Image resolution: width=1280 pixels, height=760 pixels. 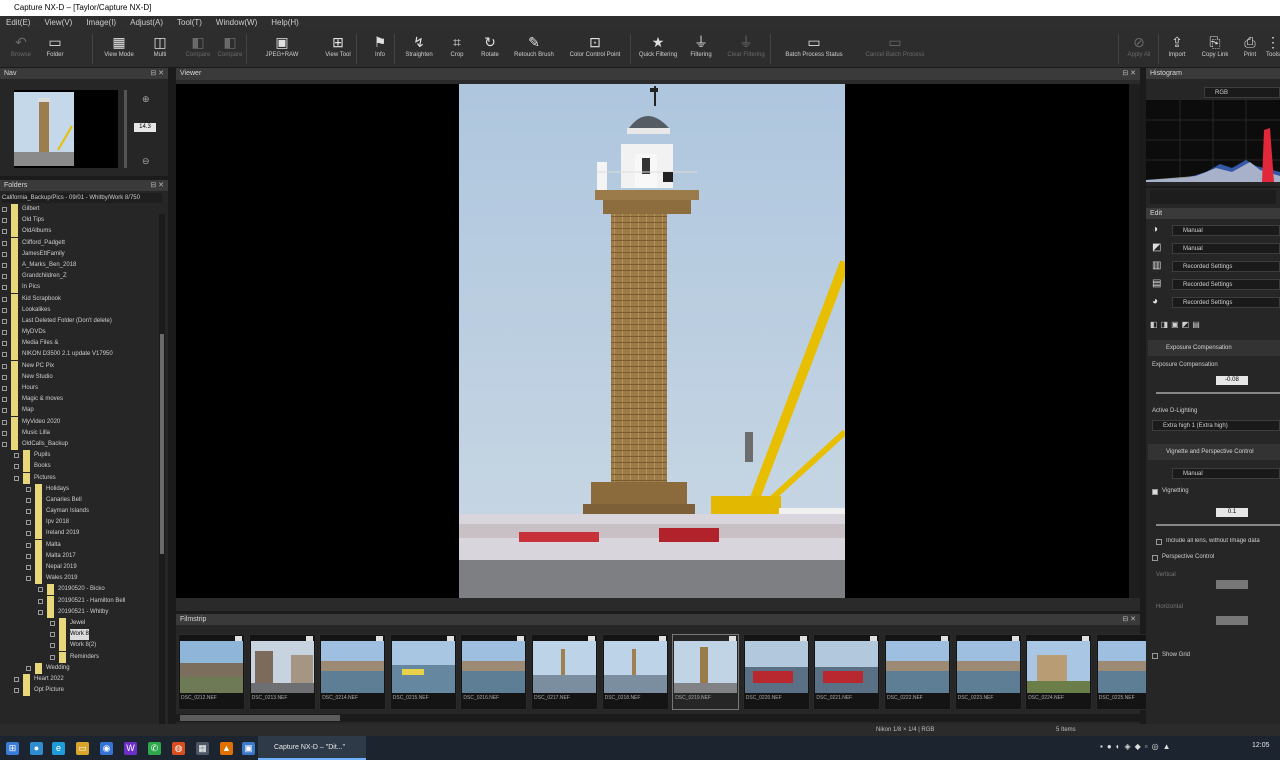 I want to click on folder-tree-item: Lookalikes, so click(x=80, y=310).